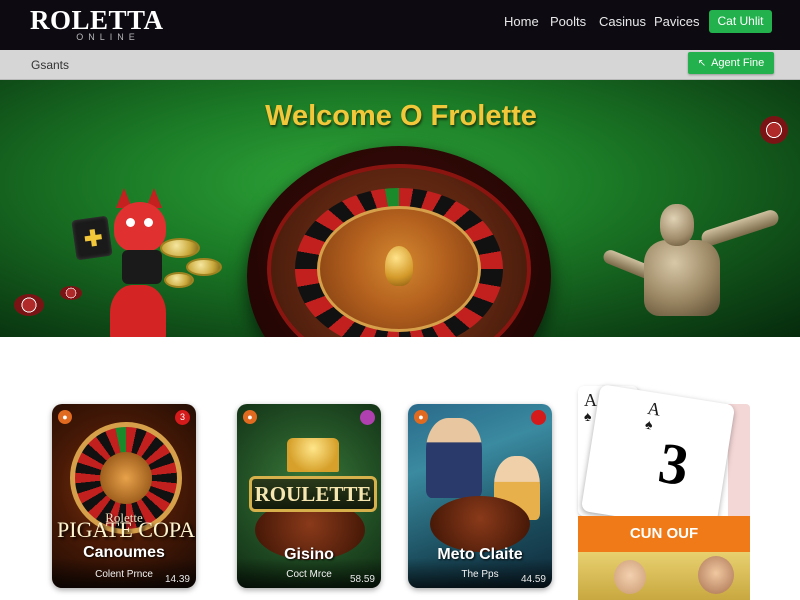  What do you see at coordinates (97, 20) in the screenshot?
I see `logo-title: ROLETTA` at bounding box center [97, 20].